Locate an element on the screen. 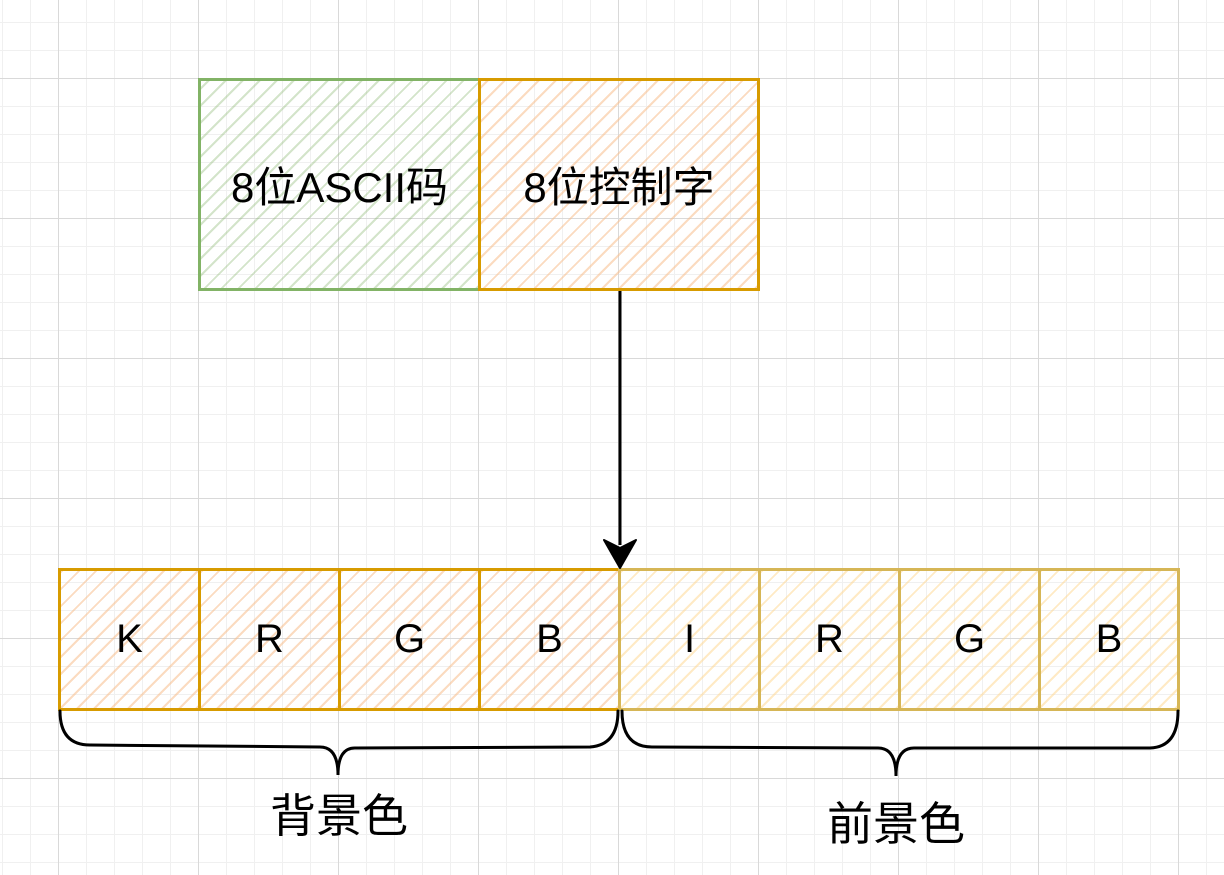 This screenshot has width=1224, height=875. foreground-brace-icon is located at coordinates (900, 743).